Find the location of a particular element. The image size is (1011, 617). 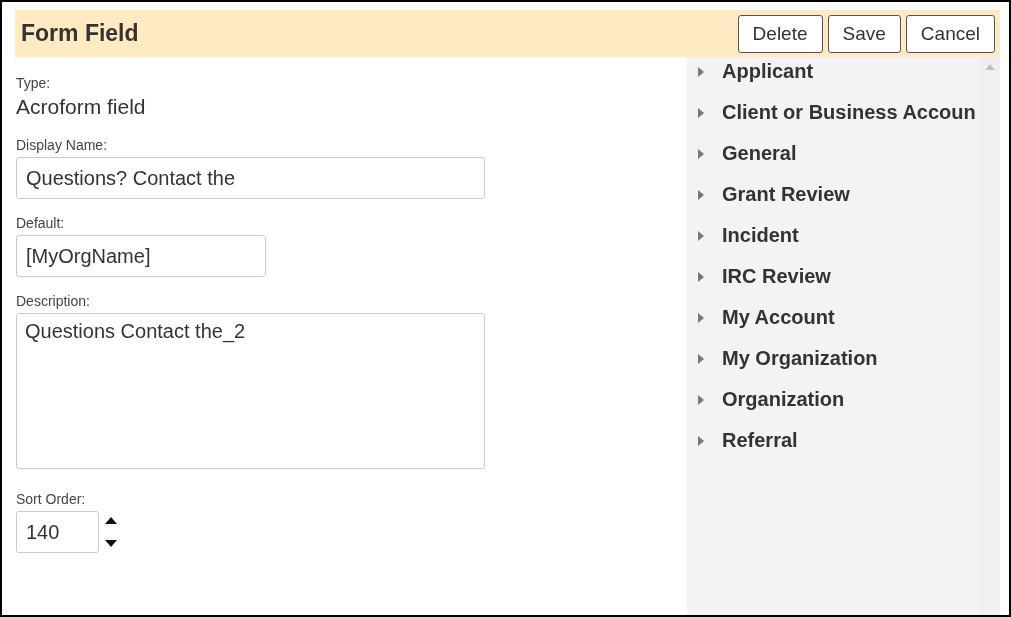

tree-item: My Organization is located at coordinates (800, 358).